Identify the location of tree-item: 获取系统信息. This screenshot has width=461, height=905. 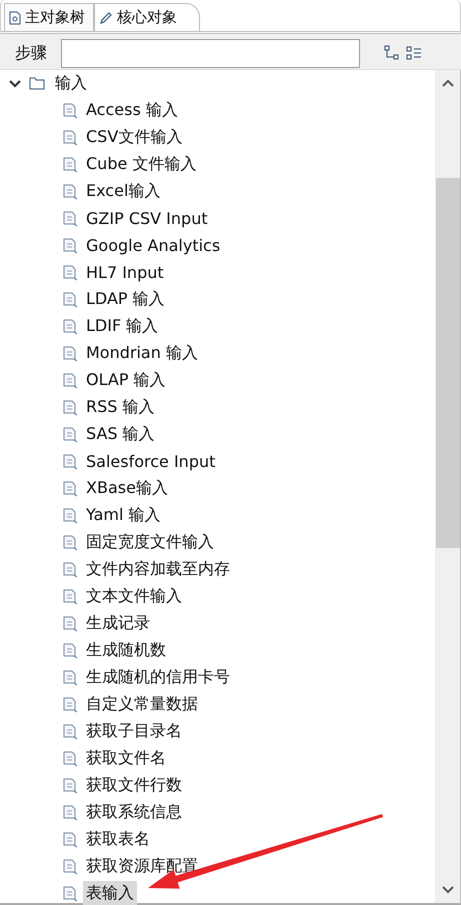
(134, 812).